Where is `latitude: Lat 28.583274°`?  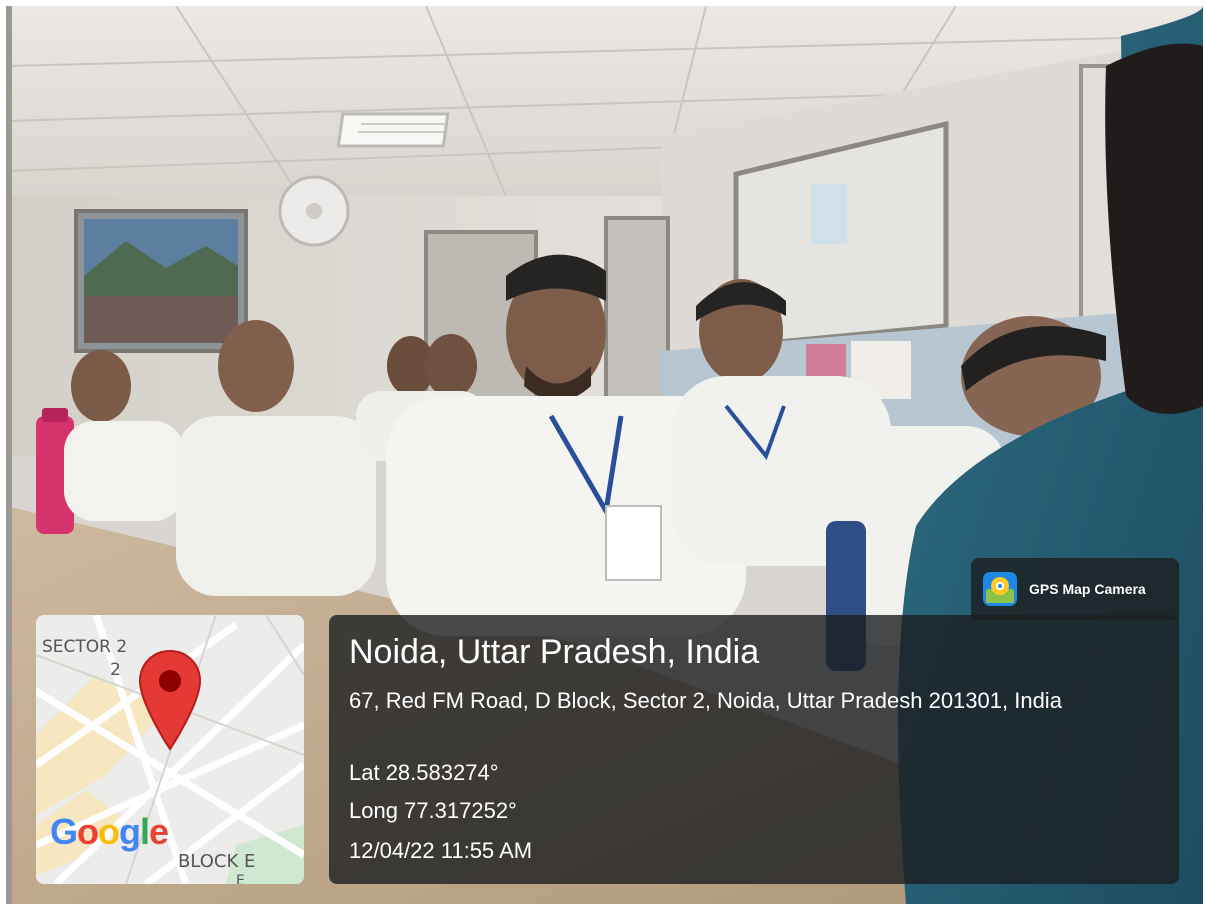
latitude: Lat 28.583274° is located at coordinates (424, 772).